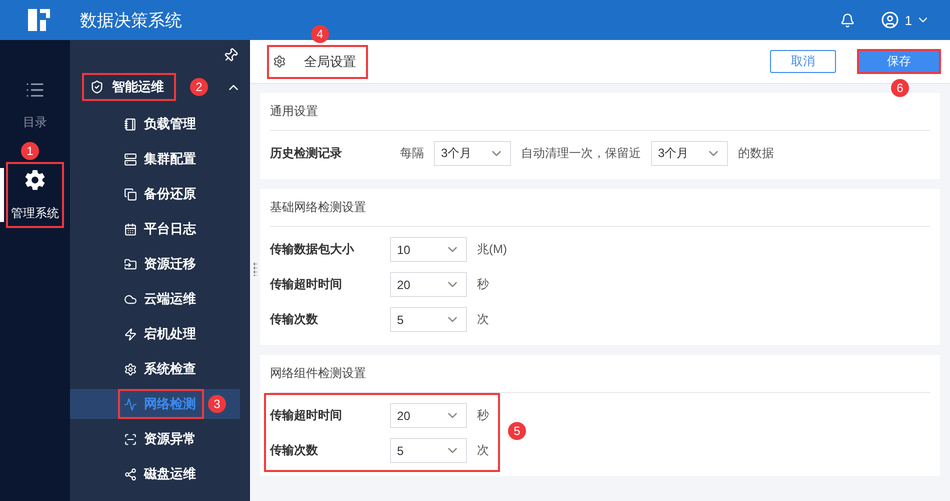  I want to click on pulse-icon, so click(130, 404).